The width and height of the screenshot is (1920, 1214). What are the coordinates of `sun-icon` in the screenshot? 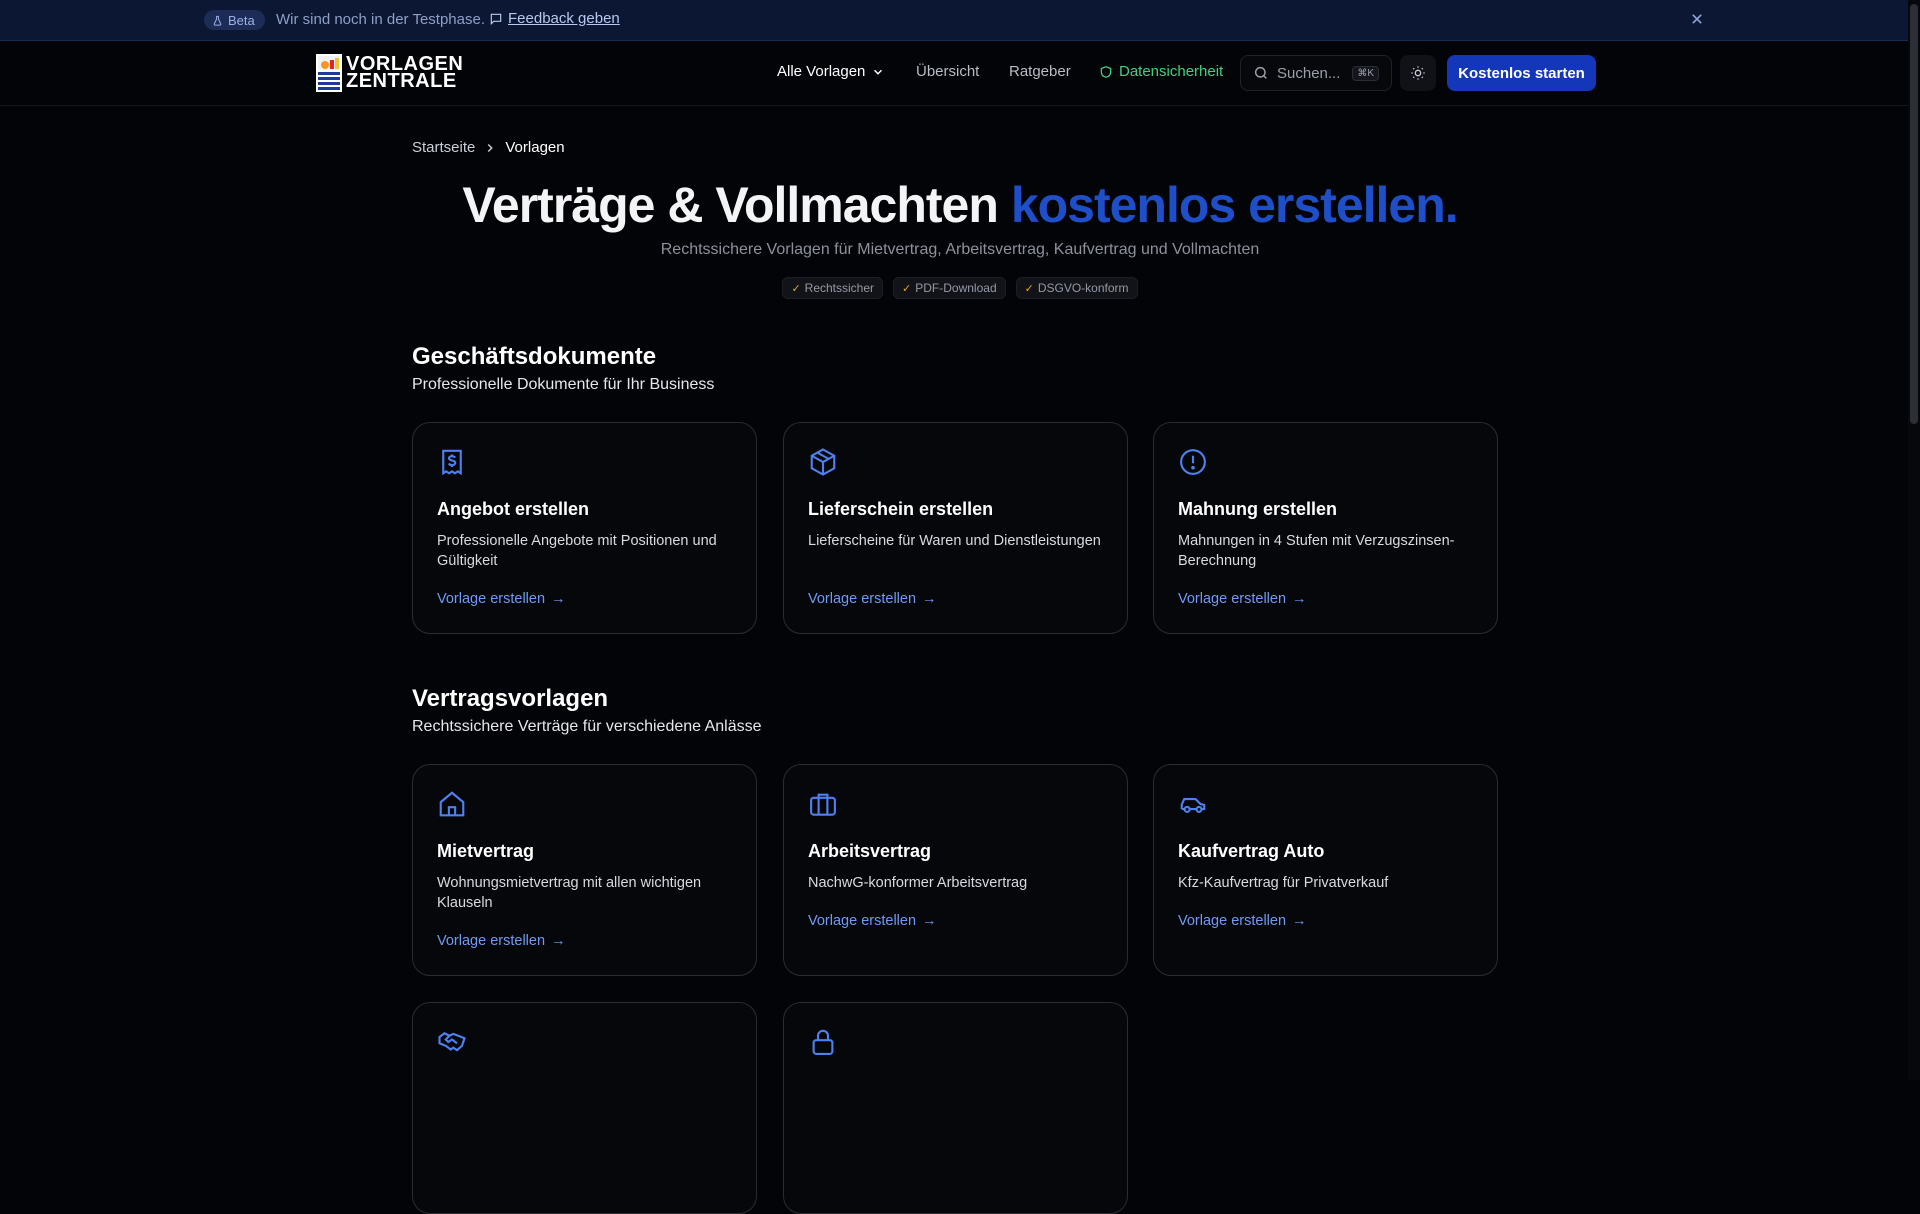 It's located at (1418, 73).